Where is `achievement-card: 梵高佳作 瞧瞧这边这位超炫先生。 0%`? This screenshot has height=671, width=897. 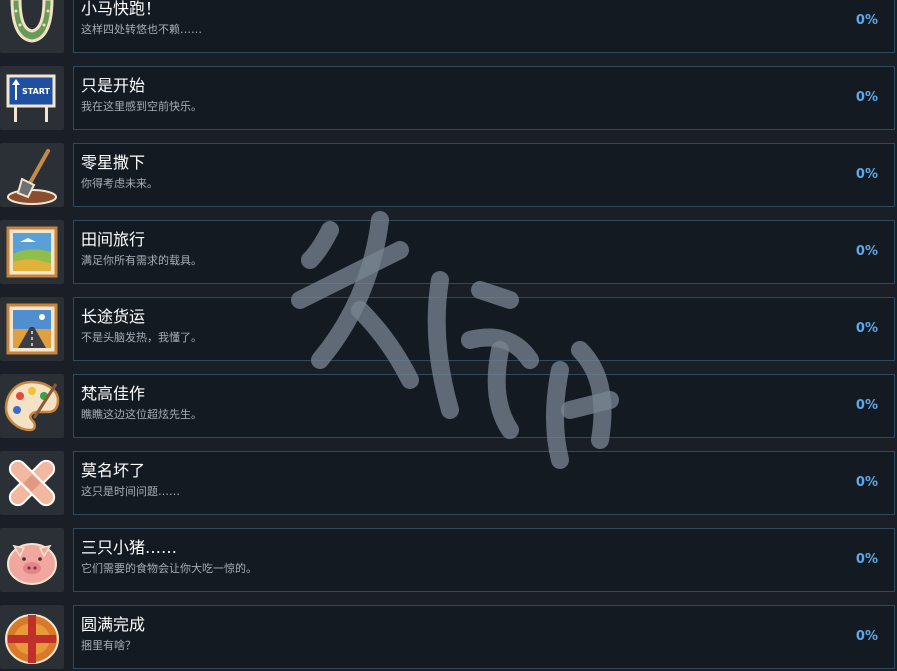 achievement-card: 梵高佳作 瞧瞧这边这位超炫先生。 0% is located at coordinates (484, 406).